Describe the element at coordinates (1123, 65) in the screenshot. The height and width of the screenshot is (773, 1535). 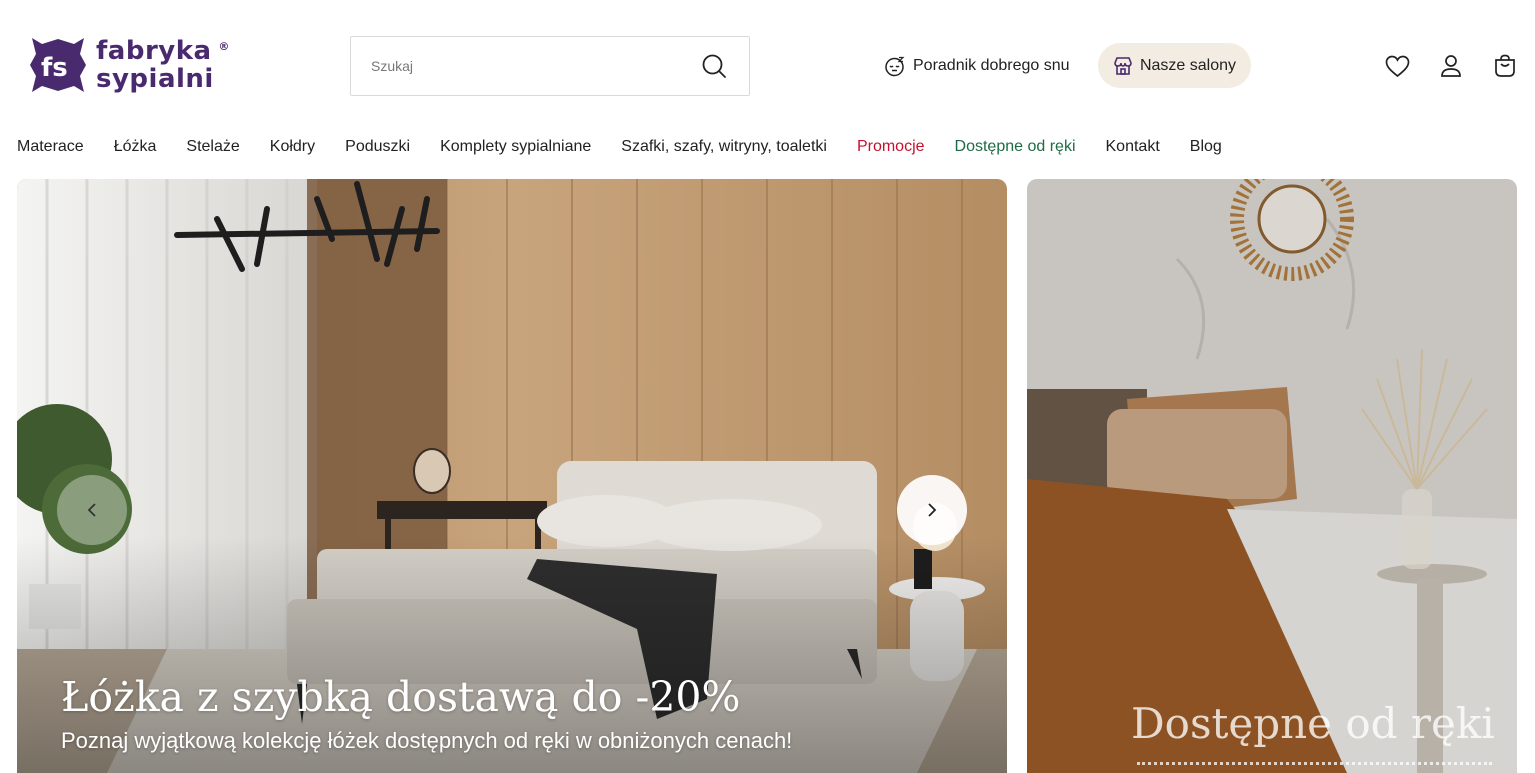
I see `store-icon` at that location.